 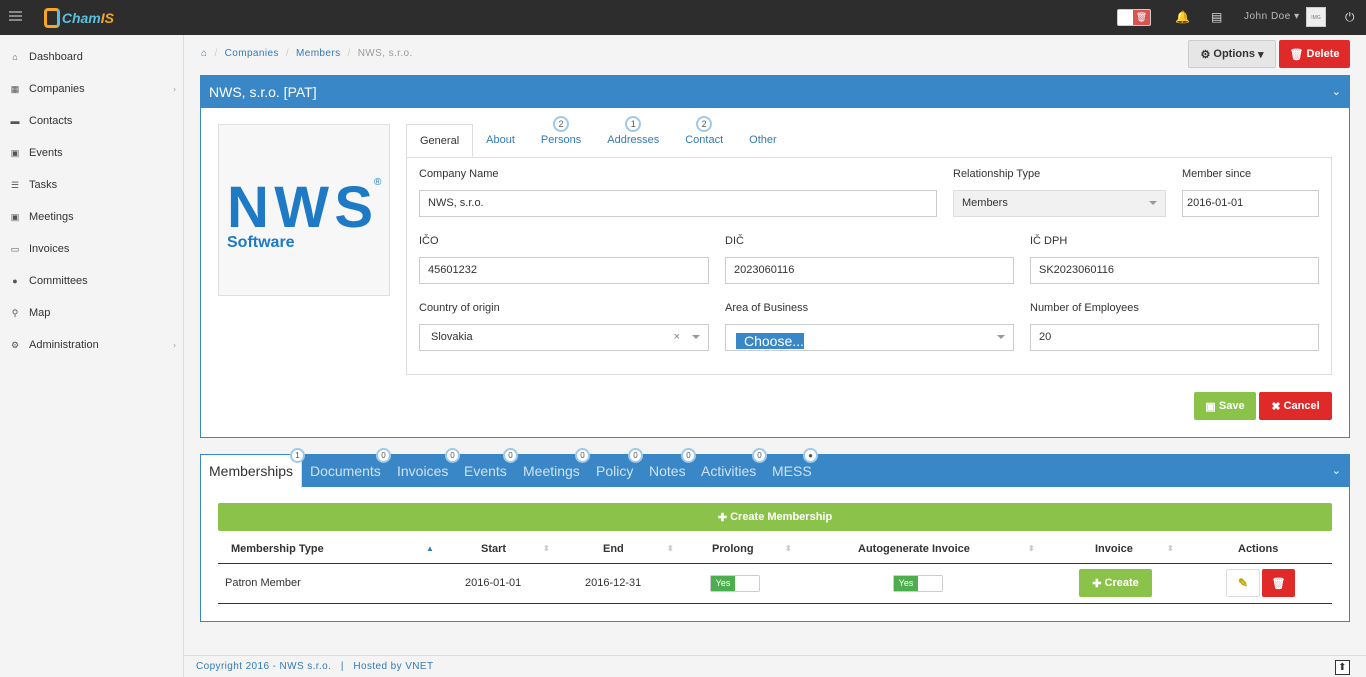 I want to click on sidebar-item-meetings: ▣ Meetings, so click(x=92, y=217).